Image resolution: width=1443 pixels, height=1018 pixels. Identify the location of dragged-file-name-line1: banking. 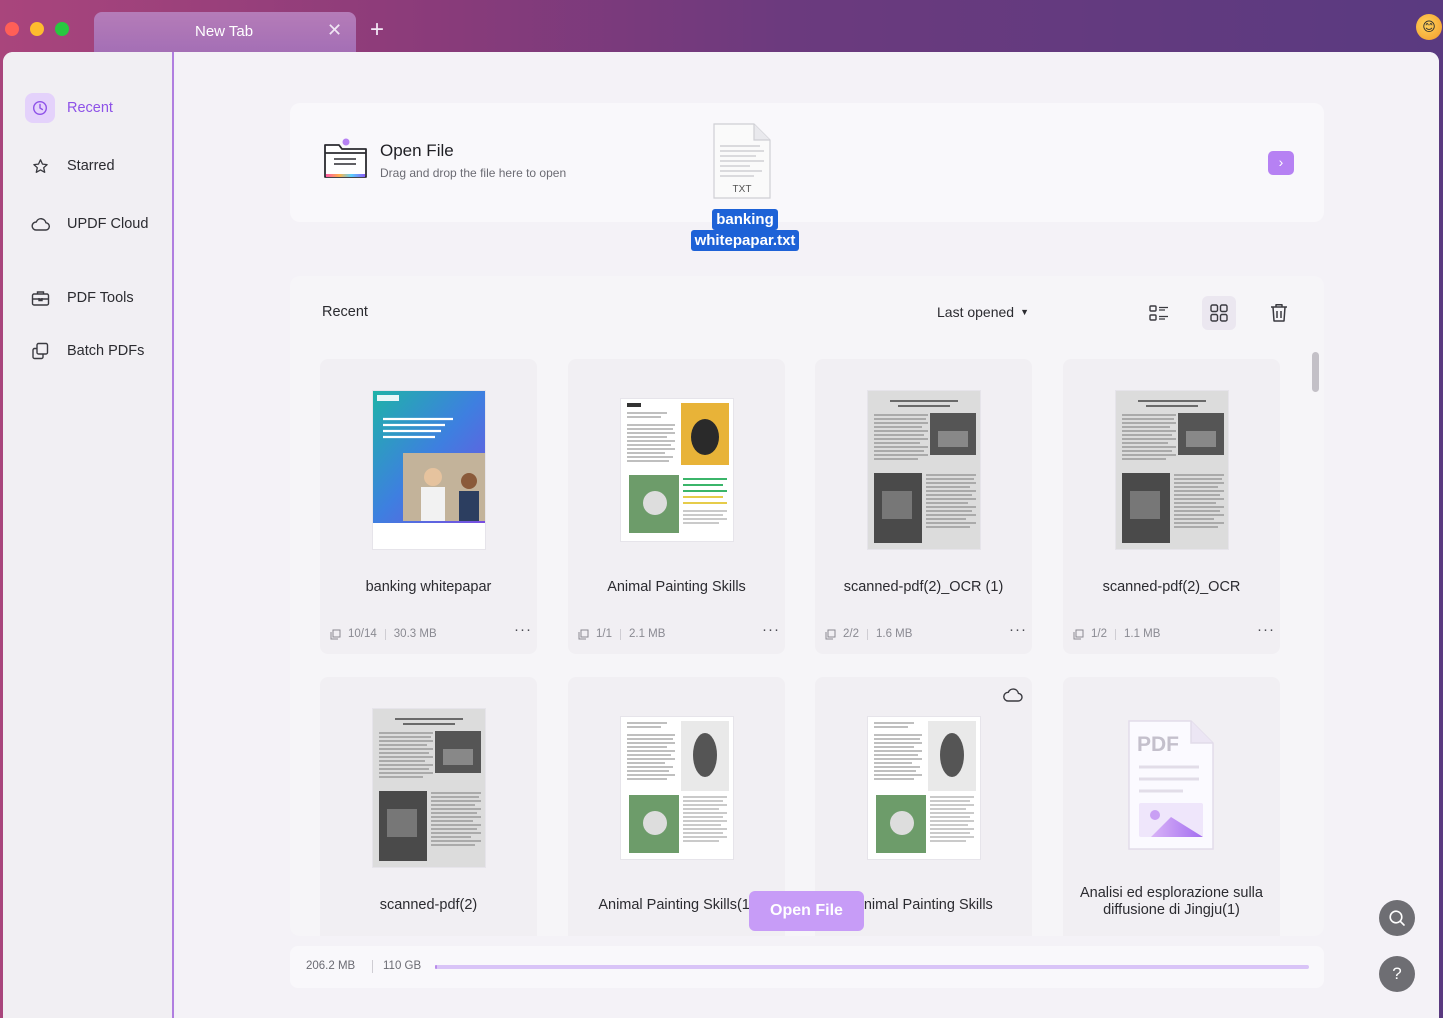
(745, 219).